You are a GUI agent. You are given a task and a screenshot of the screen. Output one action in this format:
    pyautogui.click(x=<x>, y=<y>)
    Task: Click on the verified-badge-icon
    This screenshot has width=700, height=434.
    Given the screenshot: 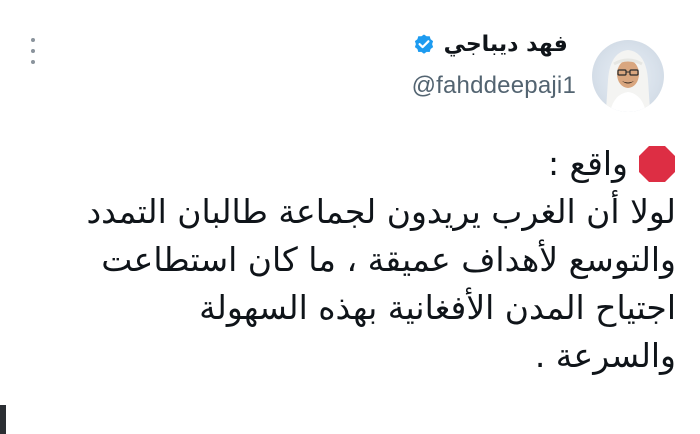 What is the action you would take?
    pyautogui.click(x=423, y=44)
    